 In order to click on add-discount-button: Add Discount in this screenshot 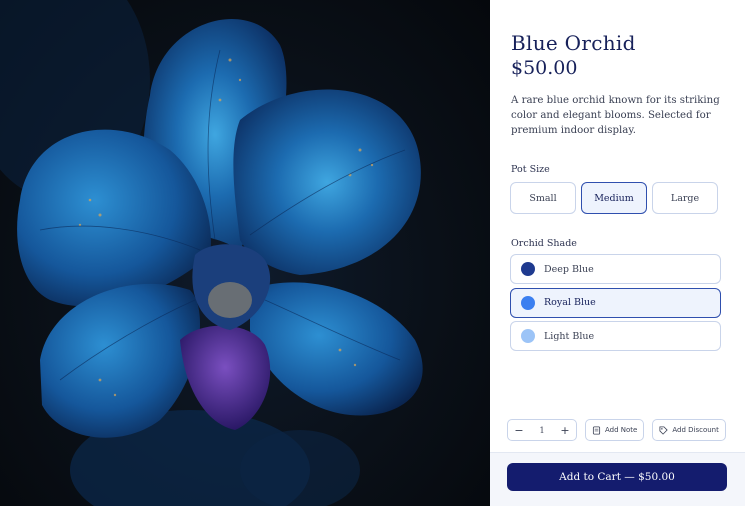, I will do `click(689, 430)`.